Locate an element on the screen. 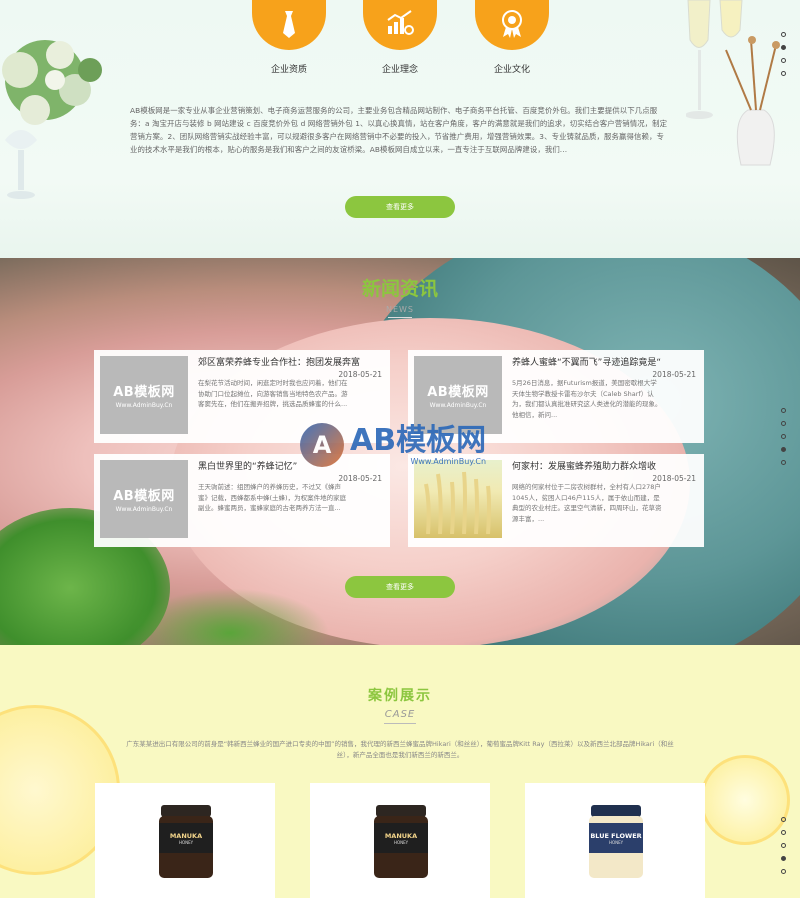 Image resolution: width=800 pixels, height=898 pixels. news-card-title: 养蜂人蜜蜂“不翼而飞”寻迹追踪竟是“ is located at coordinates (602, 361).